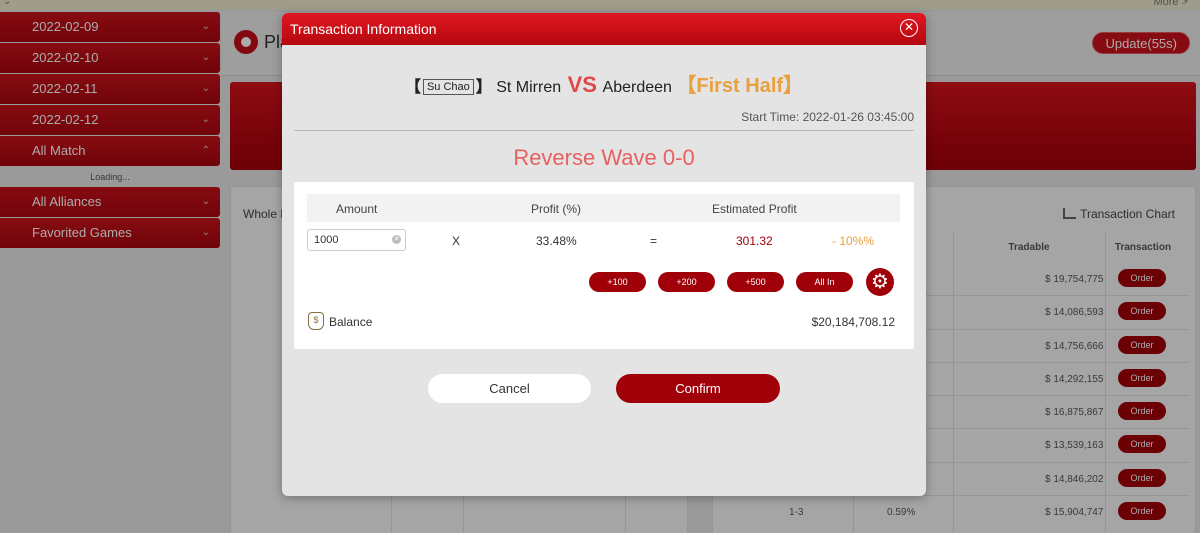  Describe the element at coordinates (604, 130) in the screenshot. I see `divider` at that location.